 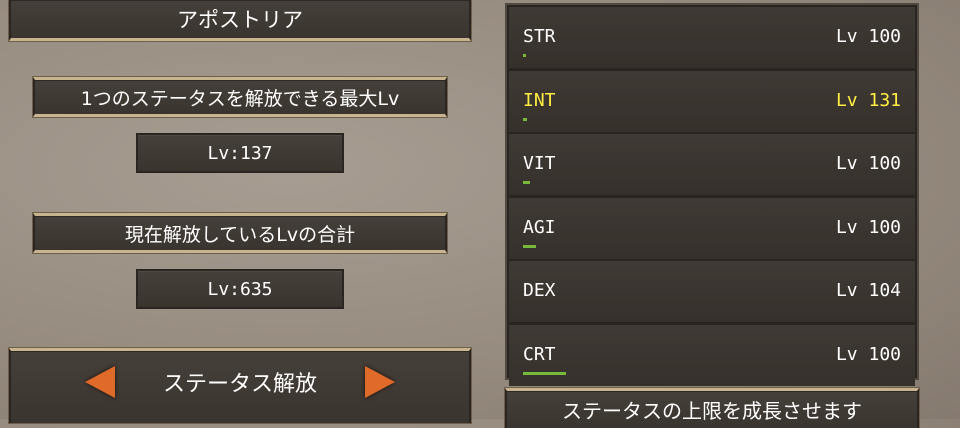 I want to click on grow-limit-button: ステータスの上限を成長させます, so click(x=712, y=408).